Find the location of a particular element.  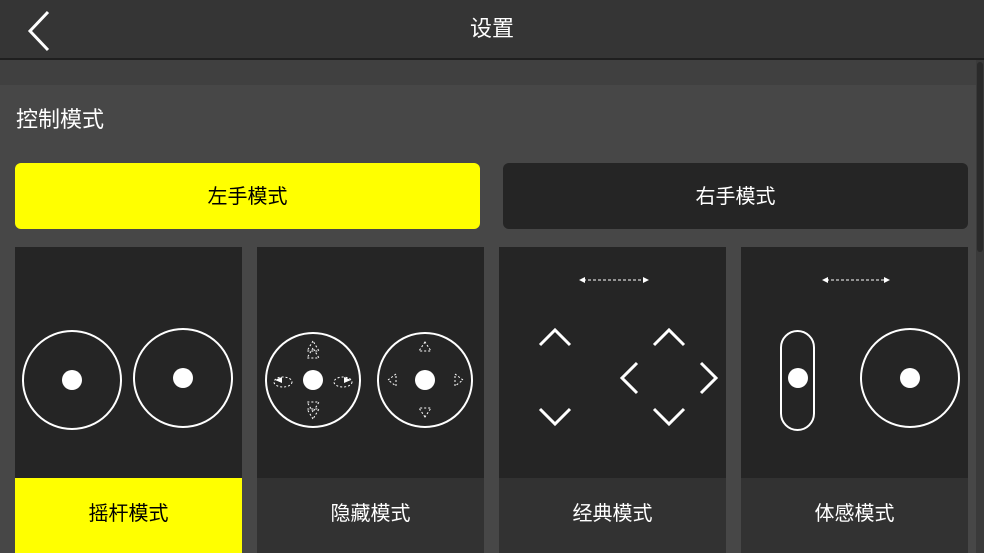

hidden-mode-card: 隐藏模式 is located at coordinates (370, 400).